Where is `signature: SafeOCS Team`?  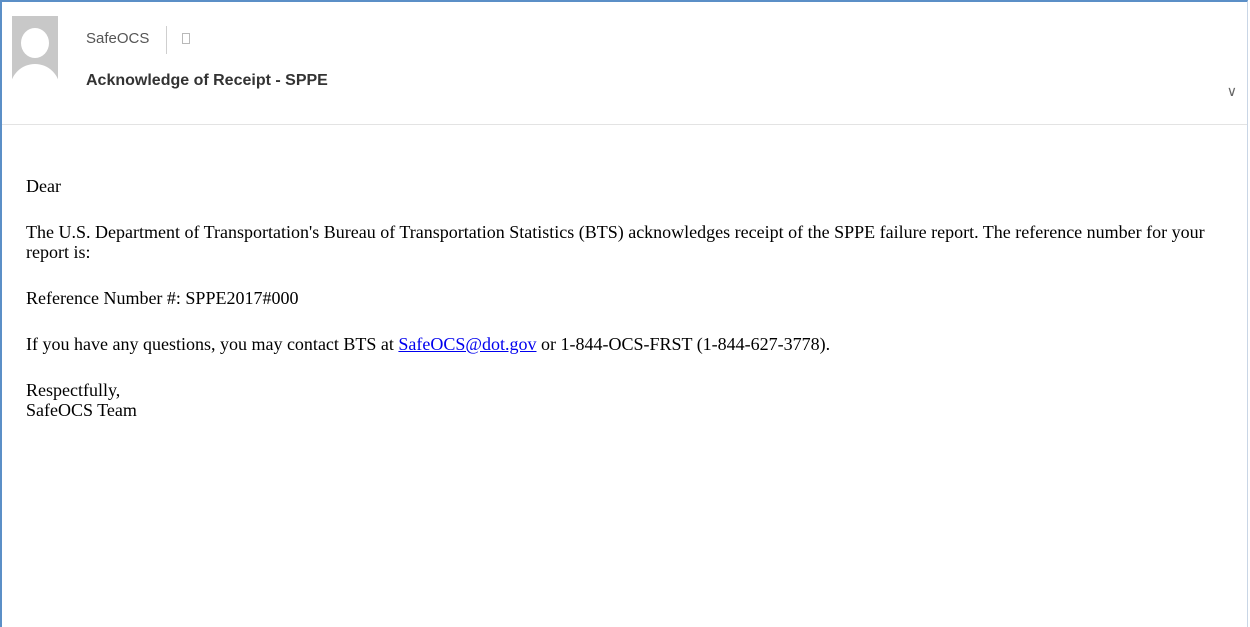 signature: SafeOCS Team is located at coordinates (81, 410).